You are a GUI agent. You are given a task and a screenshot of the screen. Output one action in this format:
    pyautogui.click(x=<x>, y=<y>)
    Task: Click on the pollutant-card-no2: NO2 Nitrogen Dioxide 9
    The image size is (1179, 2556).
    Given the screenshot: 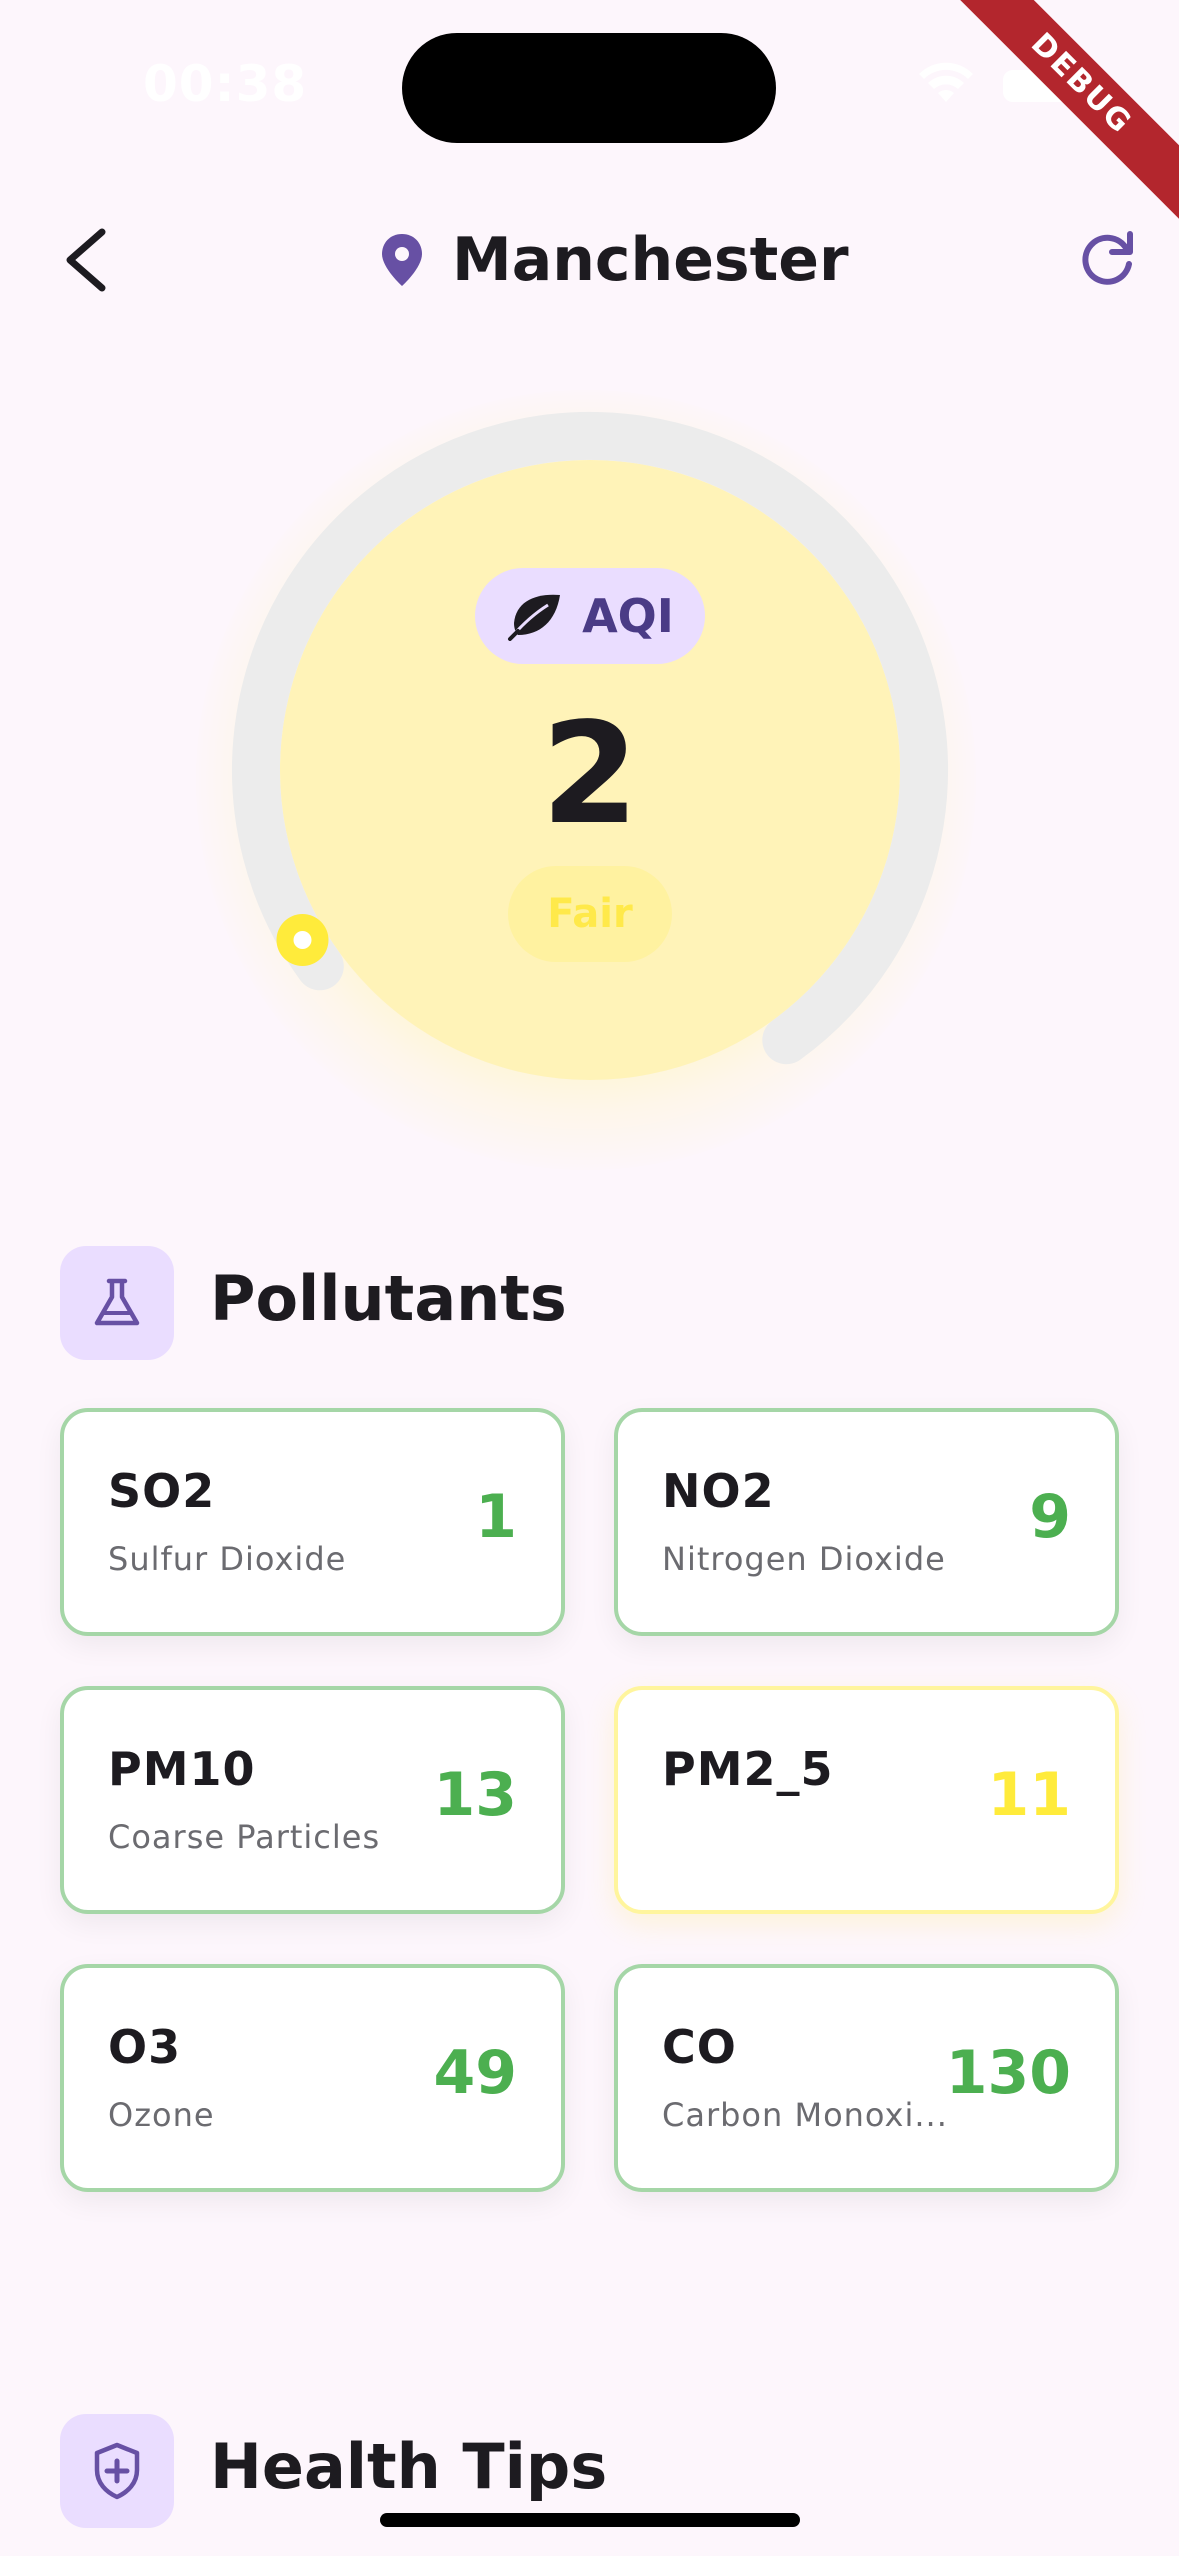 What is the action you would take?
    pyautogui.click(x=866, y=1522)
    